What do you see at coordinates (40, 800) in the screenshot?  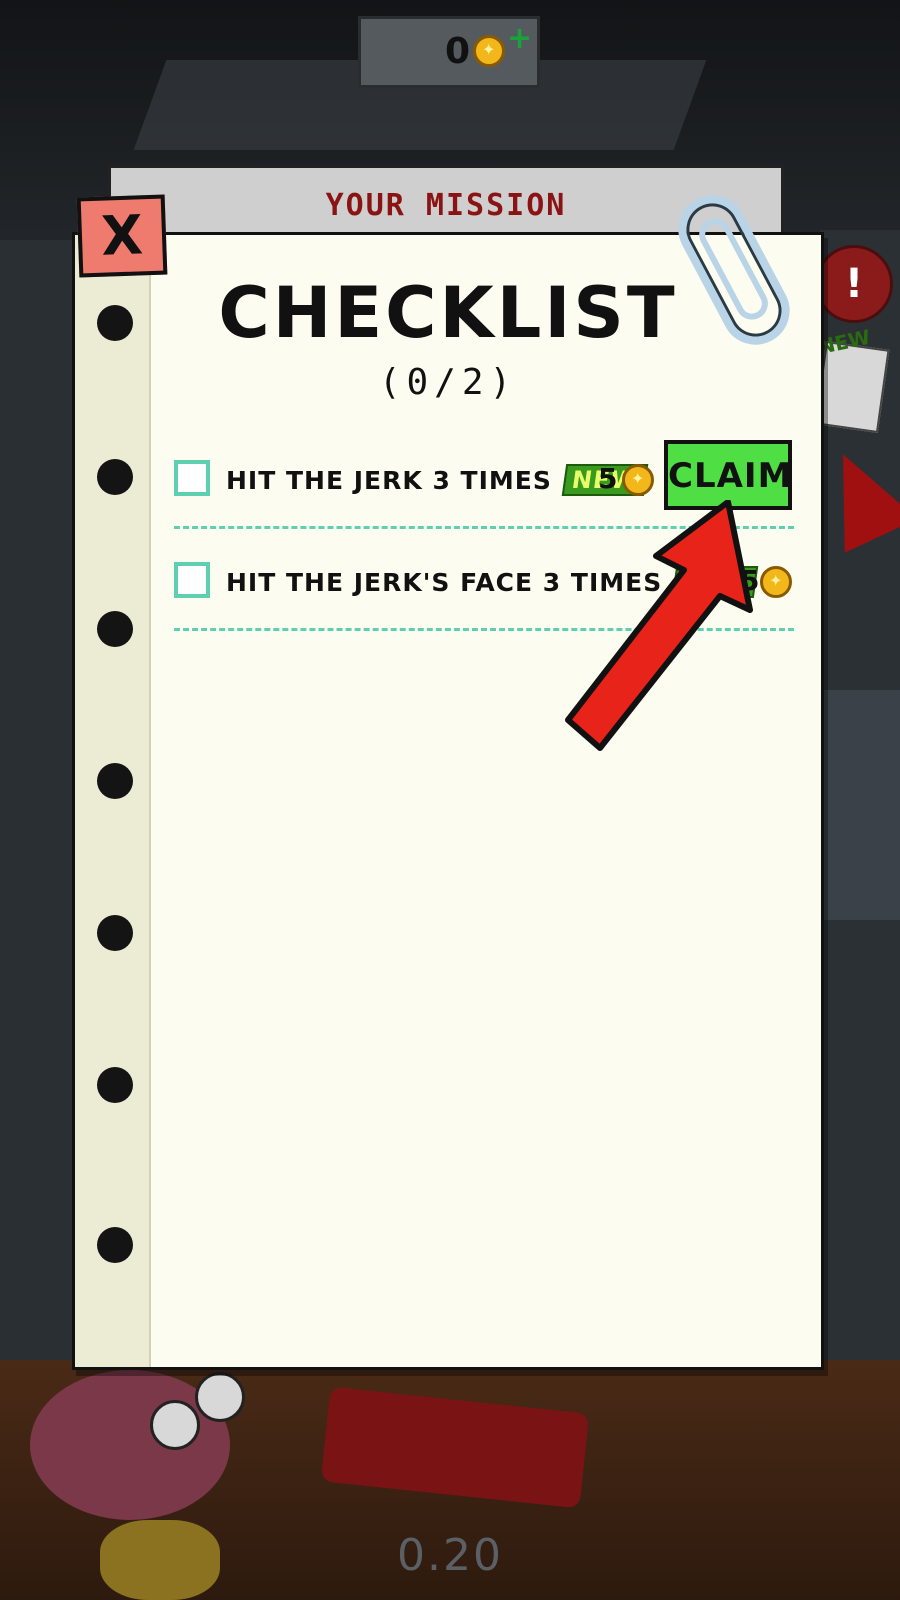 I see `wall-left` at bounding box center [40, 800].